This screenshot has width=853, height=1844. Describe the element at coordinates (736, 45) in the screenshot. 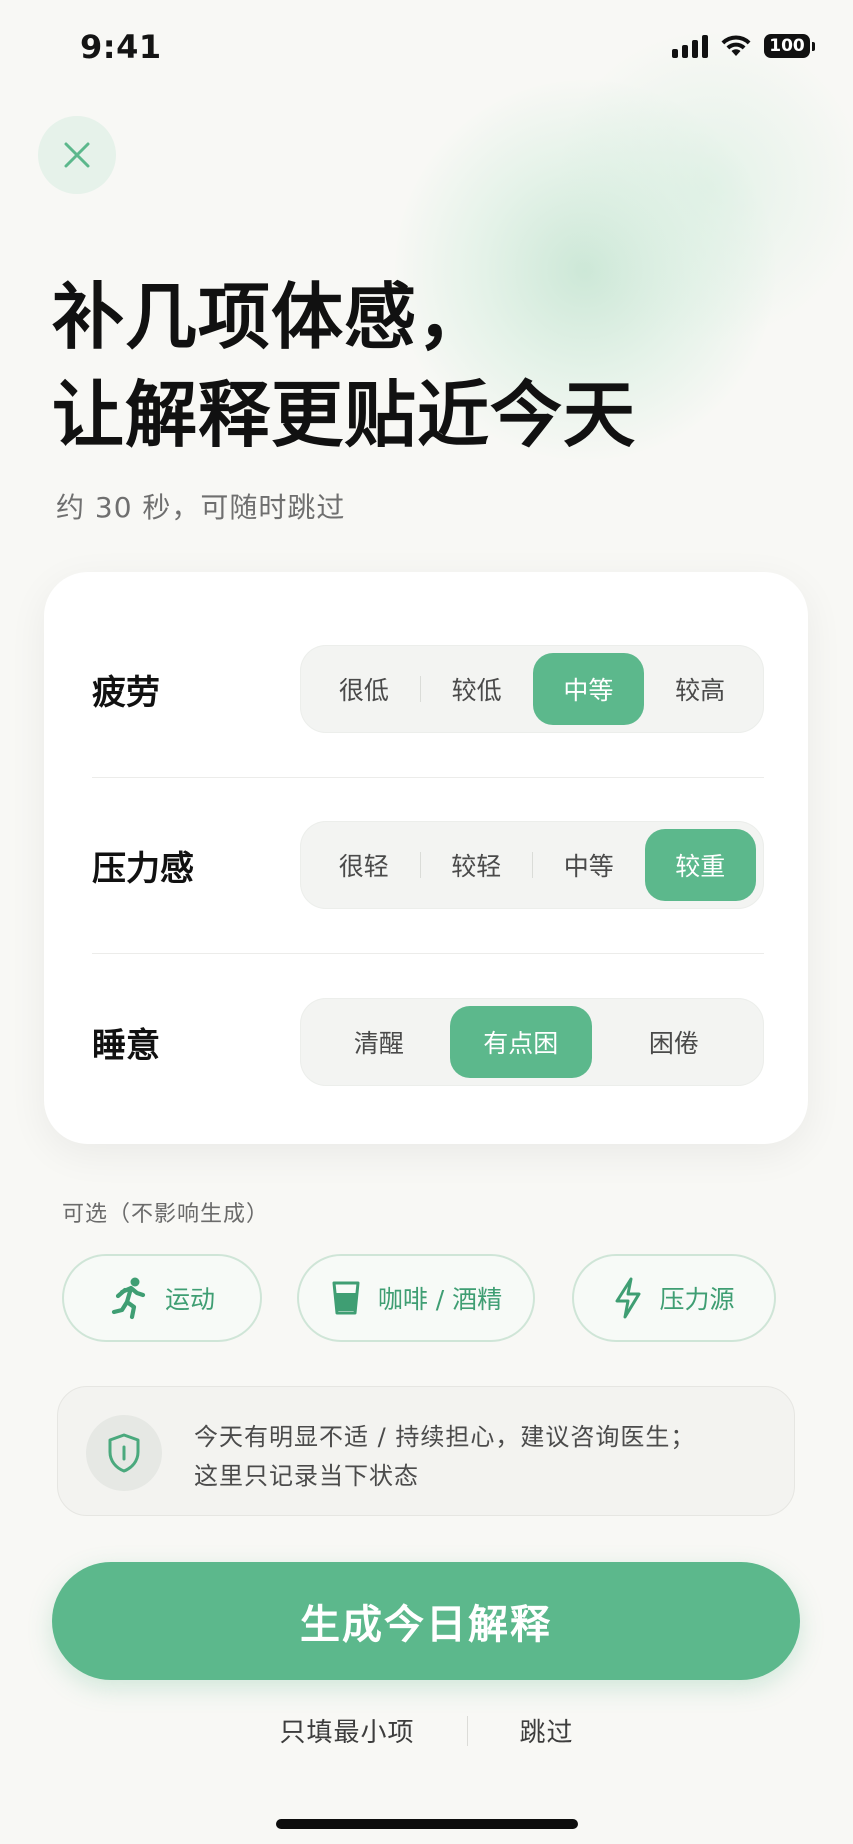

I see `wifi-icon` at that location.